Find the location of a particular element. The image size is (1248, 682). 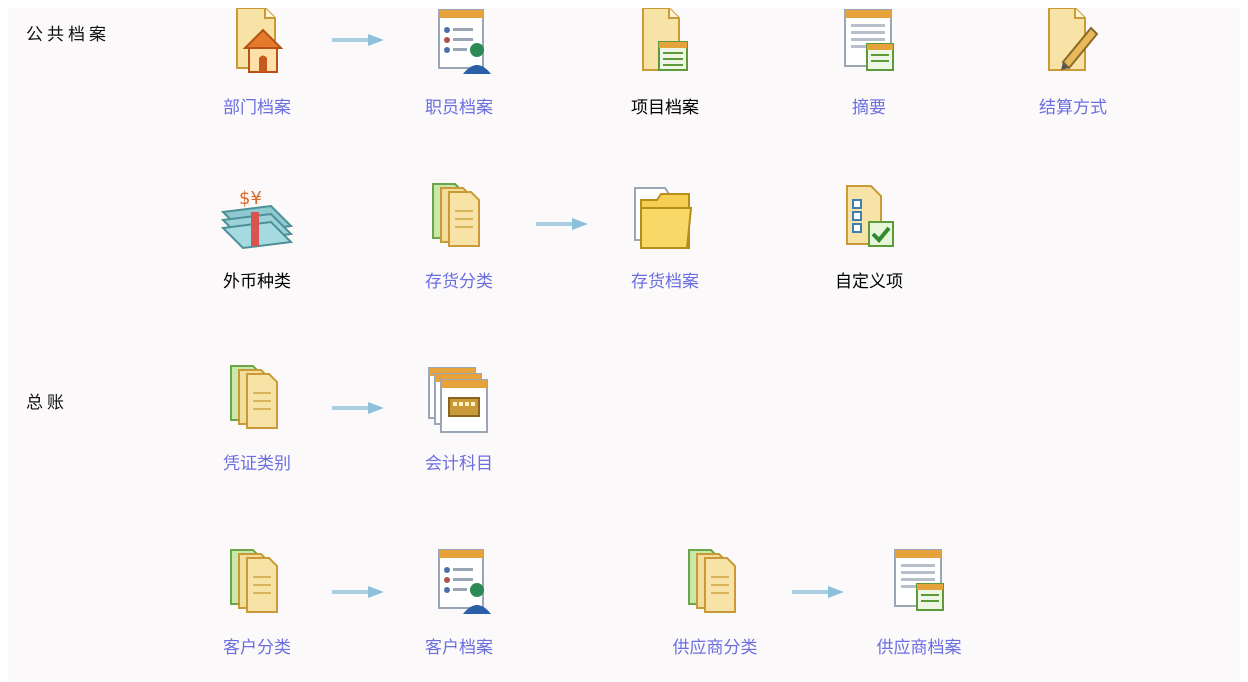

settlement-label: 结算方式 is located at coordinates (1073, 108).